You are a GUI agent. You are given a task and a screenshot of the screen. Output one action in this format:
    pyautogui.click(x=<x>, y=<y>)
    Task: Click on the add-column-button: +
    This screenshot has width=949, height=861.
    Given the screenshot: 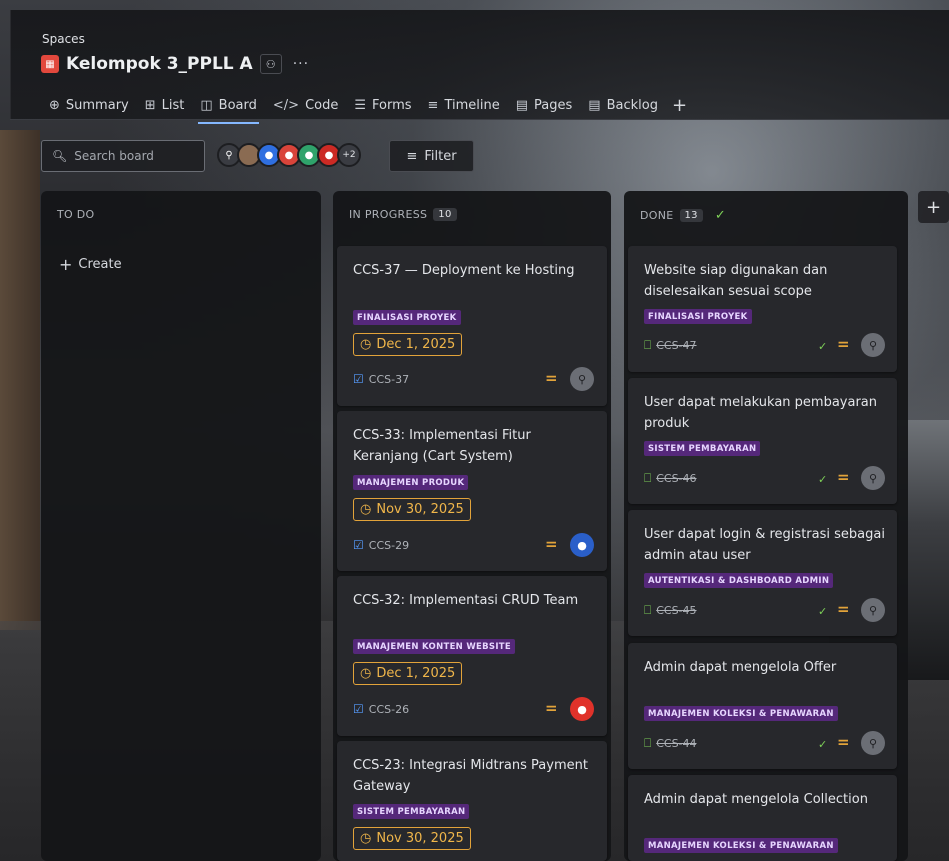 What is the action you would take?
    pyautogui.click(x=933, y=207)
    